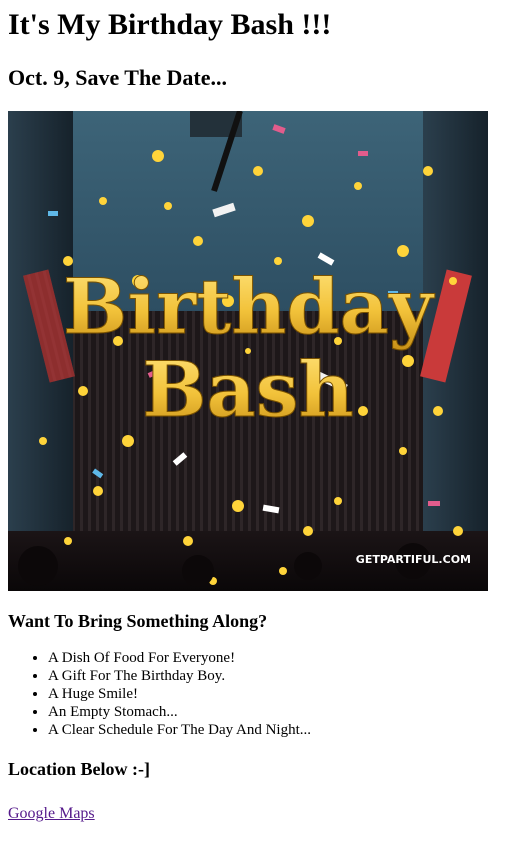  Describe the element at coordinates (170, 24) in the screenshot. I see `page-title: It's My Birthday Bash !!!` at that location.